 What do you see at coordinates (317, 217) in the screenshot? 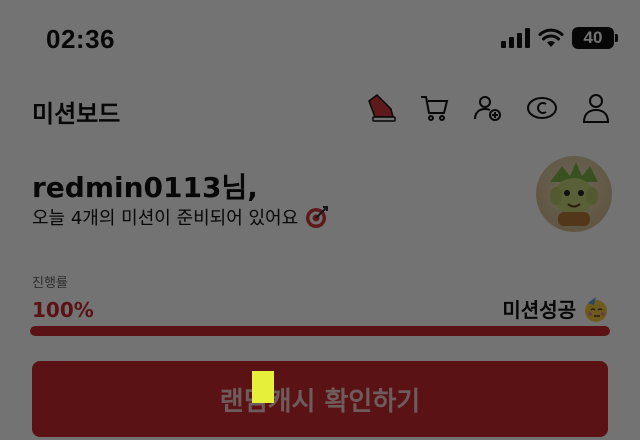
I see `target-icon` at bounding box center [317, 217].